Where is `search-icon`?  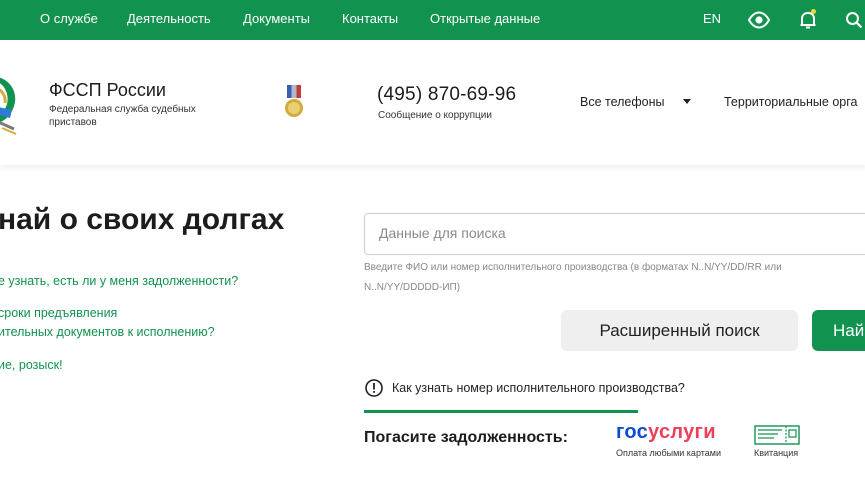
search-icon is located at coordinates (853, 20).